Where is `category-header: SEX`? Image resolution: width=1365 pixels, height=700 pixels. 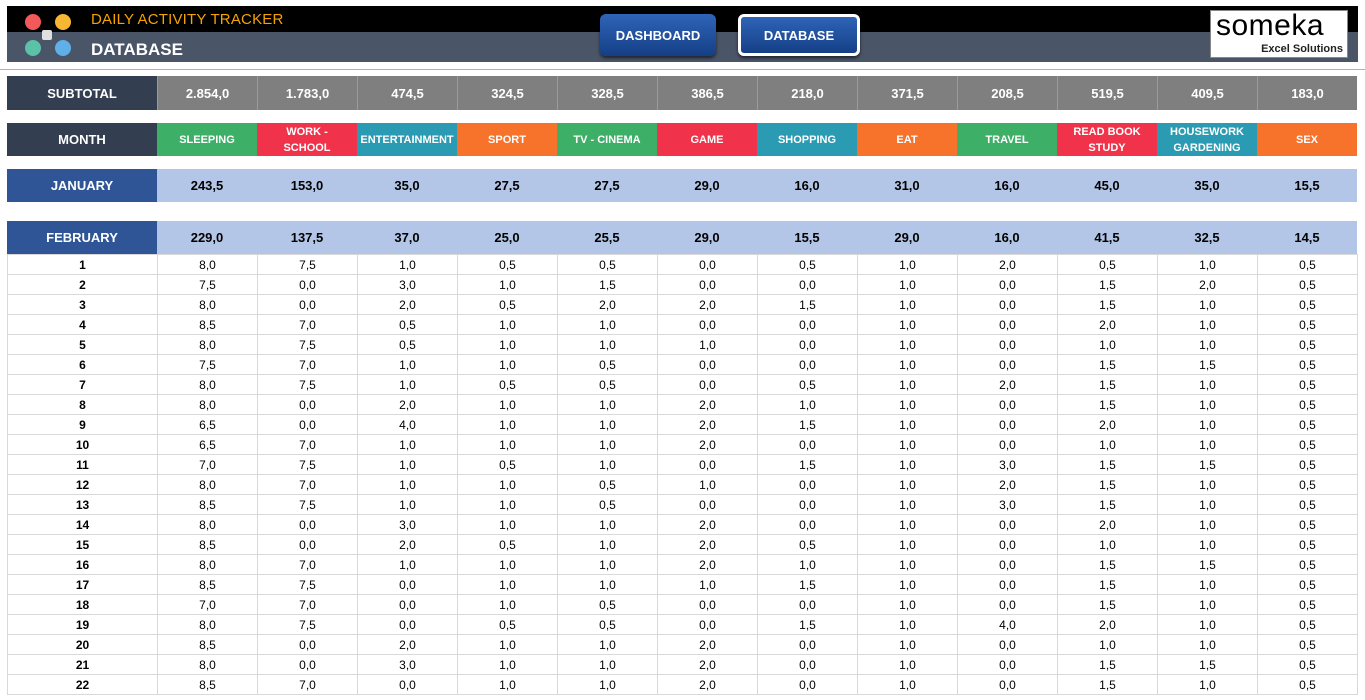 category-header: SEX is located at coordinates (1307, 139).